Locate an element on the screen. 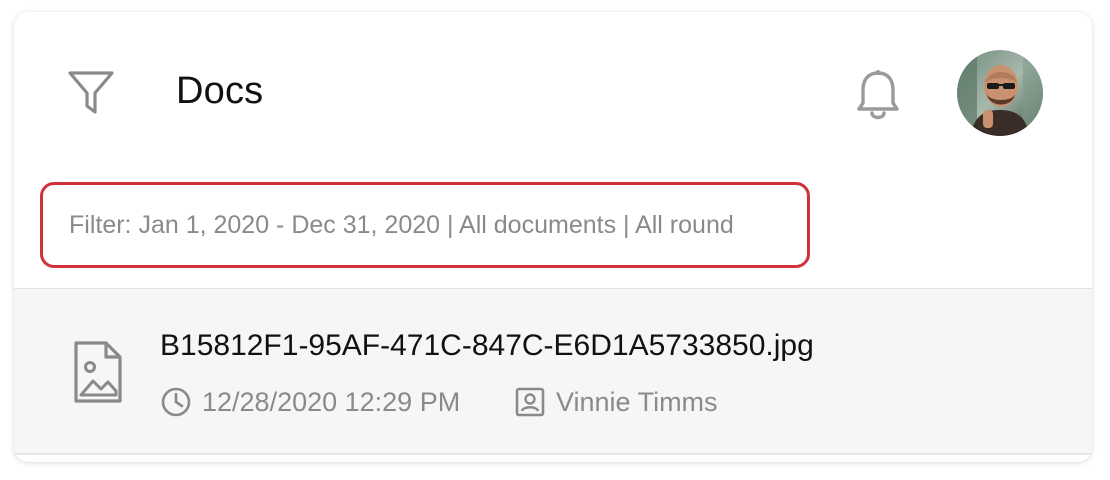 The width and height of the screenshot is (1110, 480). notifications-button is located at coordinates (878, 96).